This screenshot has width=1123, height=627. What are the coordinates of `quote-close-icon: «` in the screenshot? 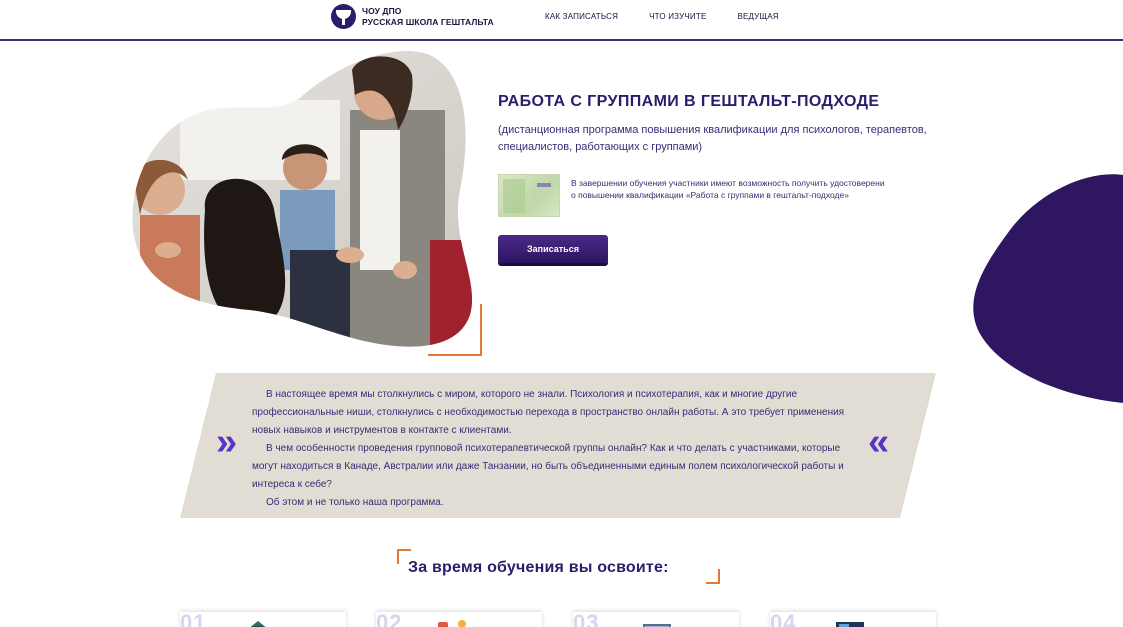 It's located at (879, 442).